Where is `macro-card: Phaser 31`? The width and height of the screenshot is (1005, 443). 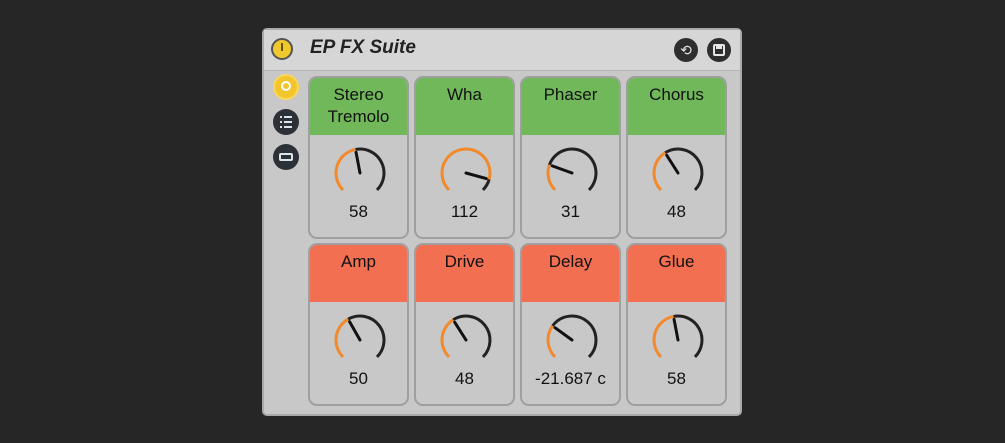
macro-card: Phaser 31 is located at coordinates (570, 157).